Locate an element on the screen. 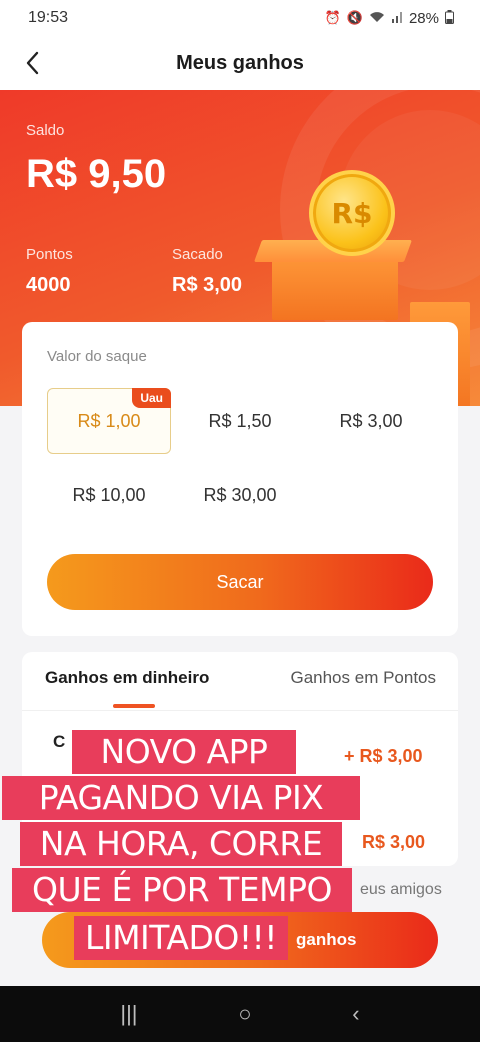 This screenshot has width=480, height=1042. option-label: R$ 3,00 is located at coordinates (371, 420).